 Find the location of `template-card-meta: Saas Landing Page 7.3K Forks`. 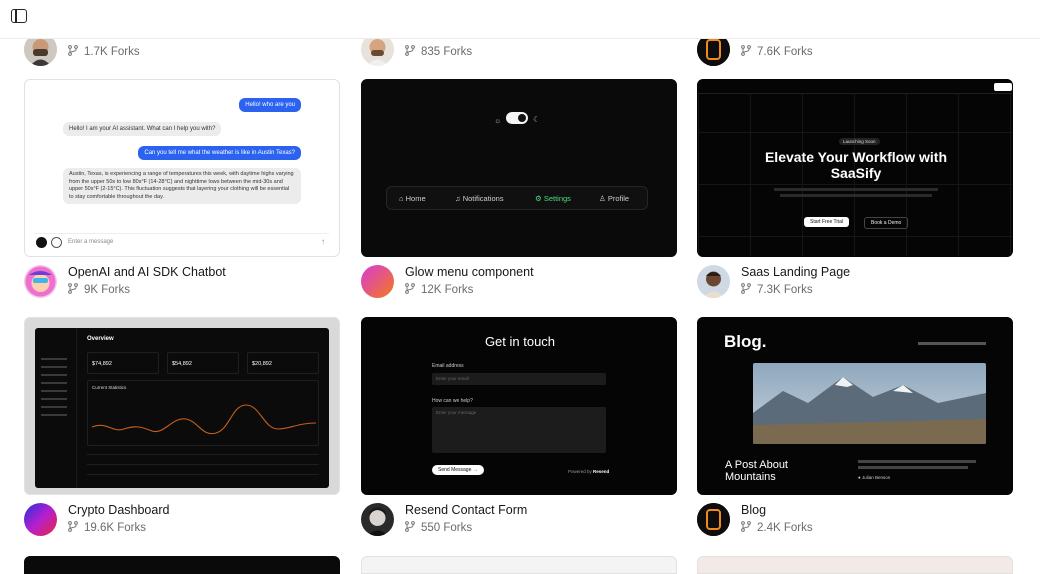

template-card-meta: Saas Landing Page 7.3K Forks is located at coordinates (855, 283).